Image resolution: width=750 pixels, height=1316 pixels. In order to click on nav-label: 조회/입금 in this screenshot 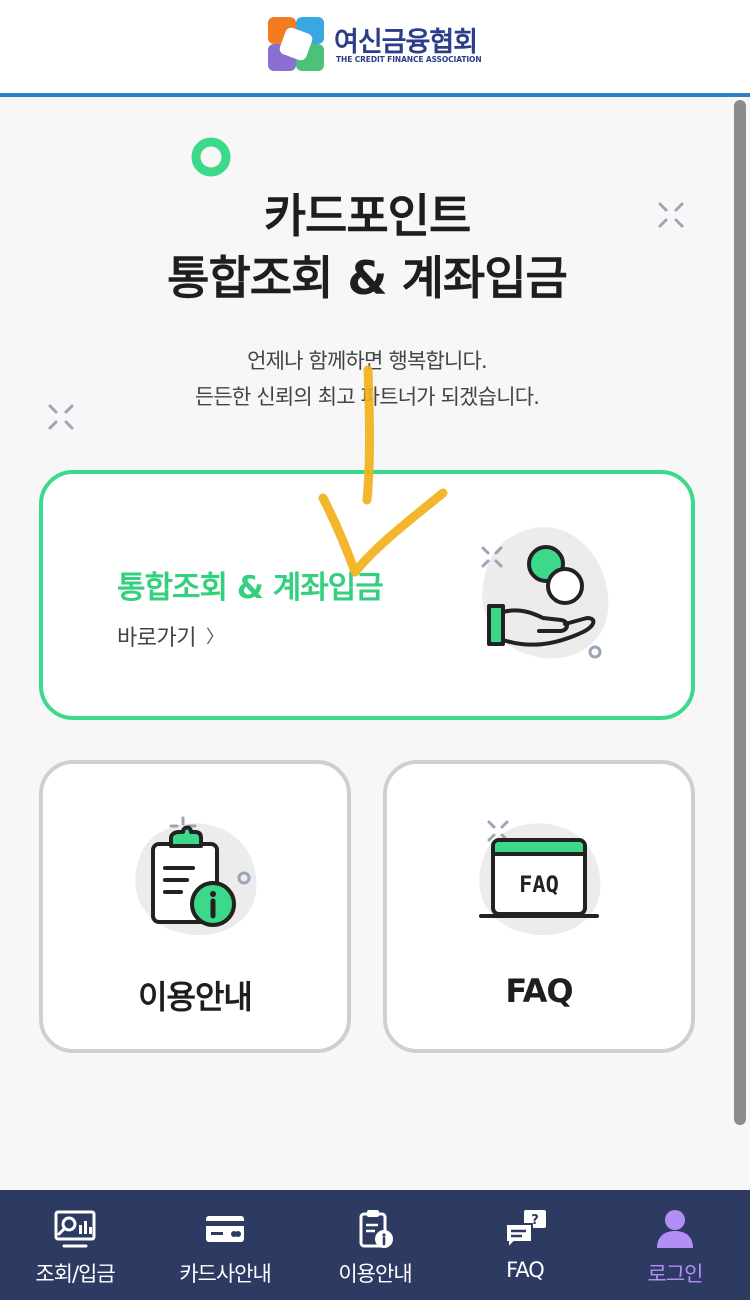, I will do `click(75, 1274)`.